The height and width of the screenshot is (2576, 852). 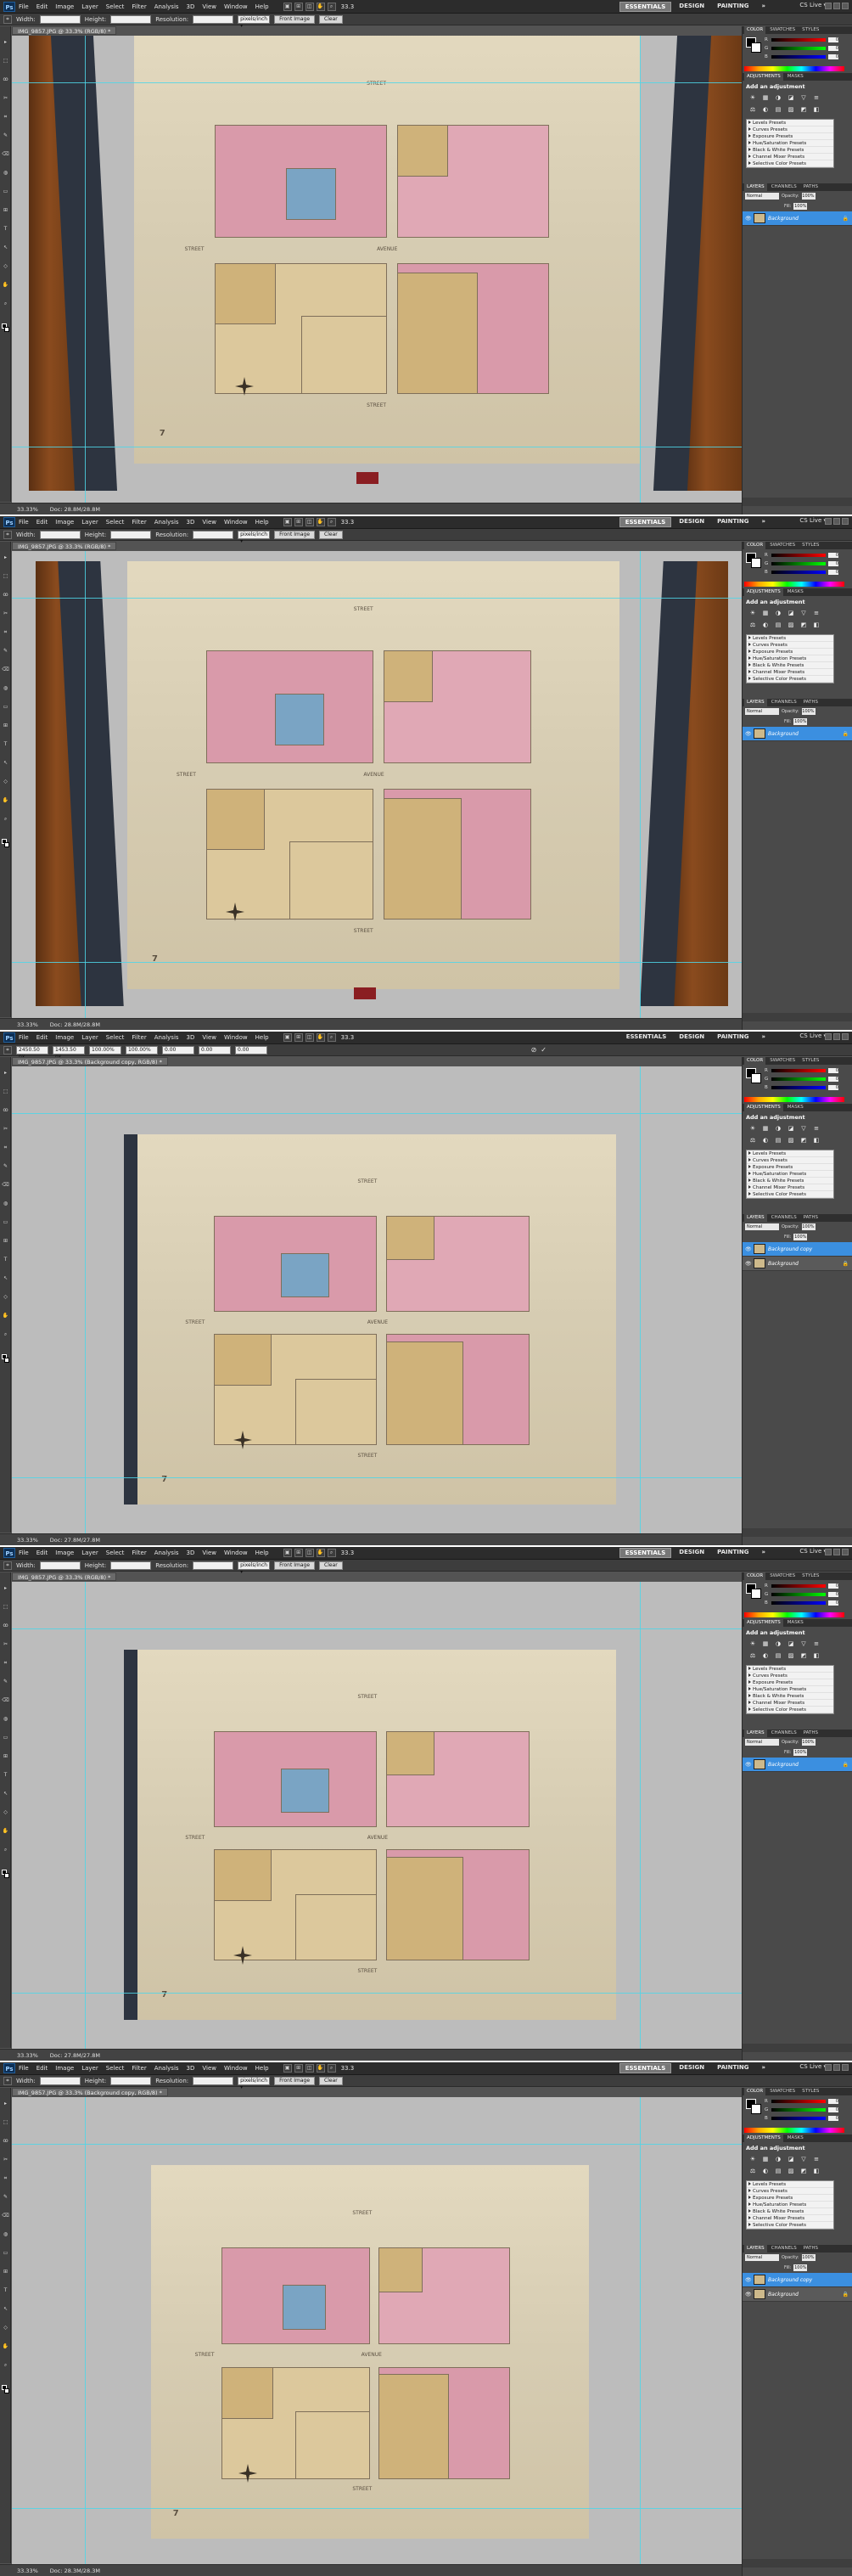 What do you see at coordinates (287, 1552) in the screenshot?
I see `app-bar-icon: ▣` at bounding box center [287, 1552].